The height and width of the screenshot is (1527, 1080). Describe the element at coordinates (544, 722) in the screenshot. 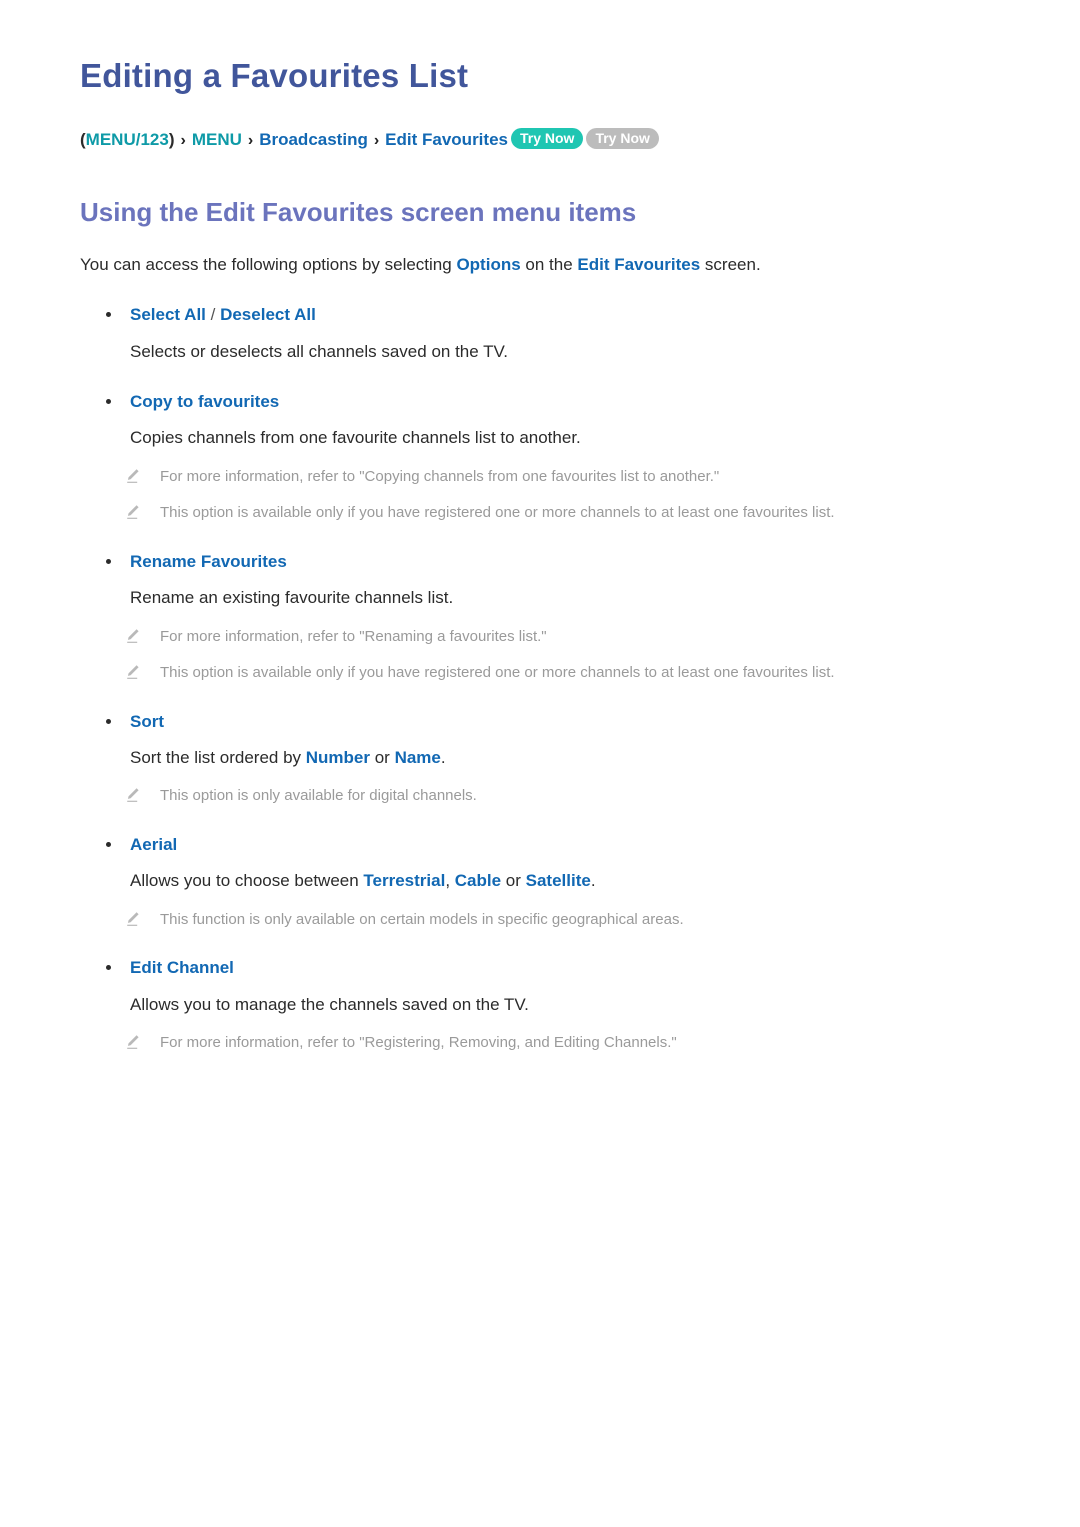

I see `option-title: Sort` at that location.